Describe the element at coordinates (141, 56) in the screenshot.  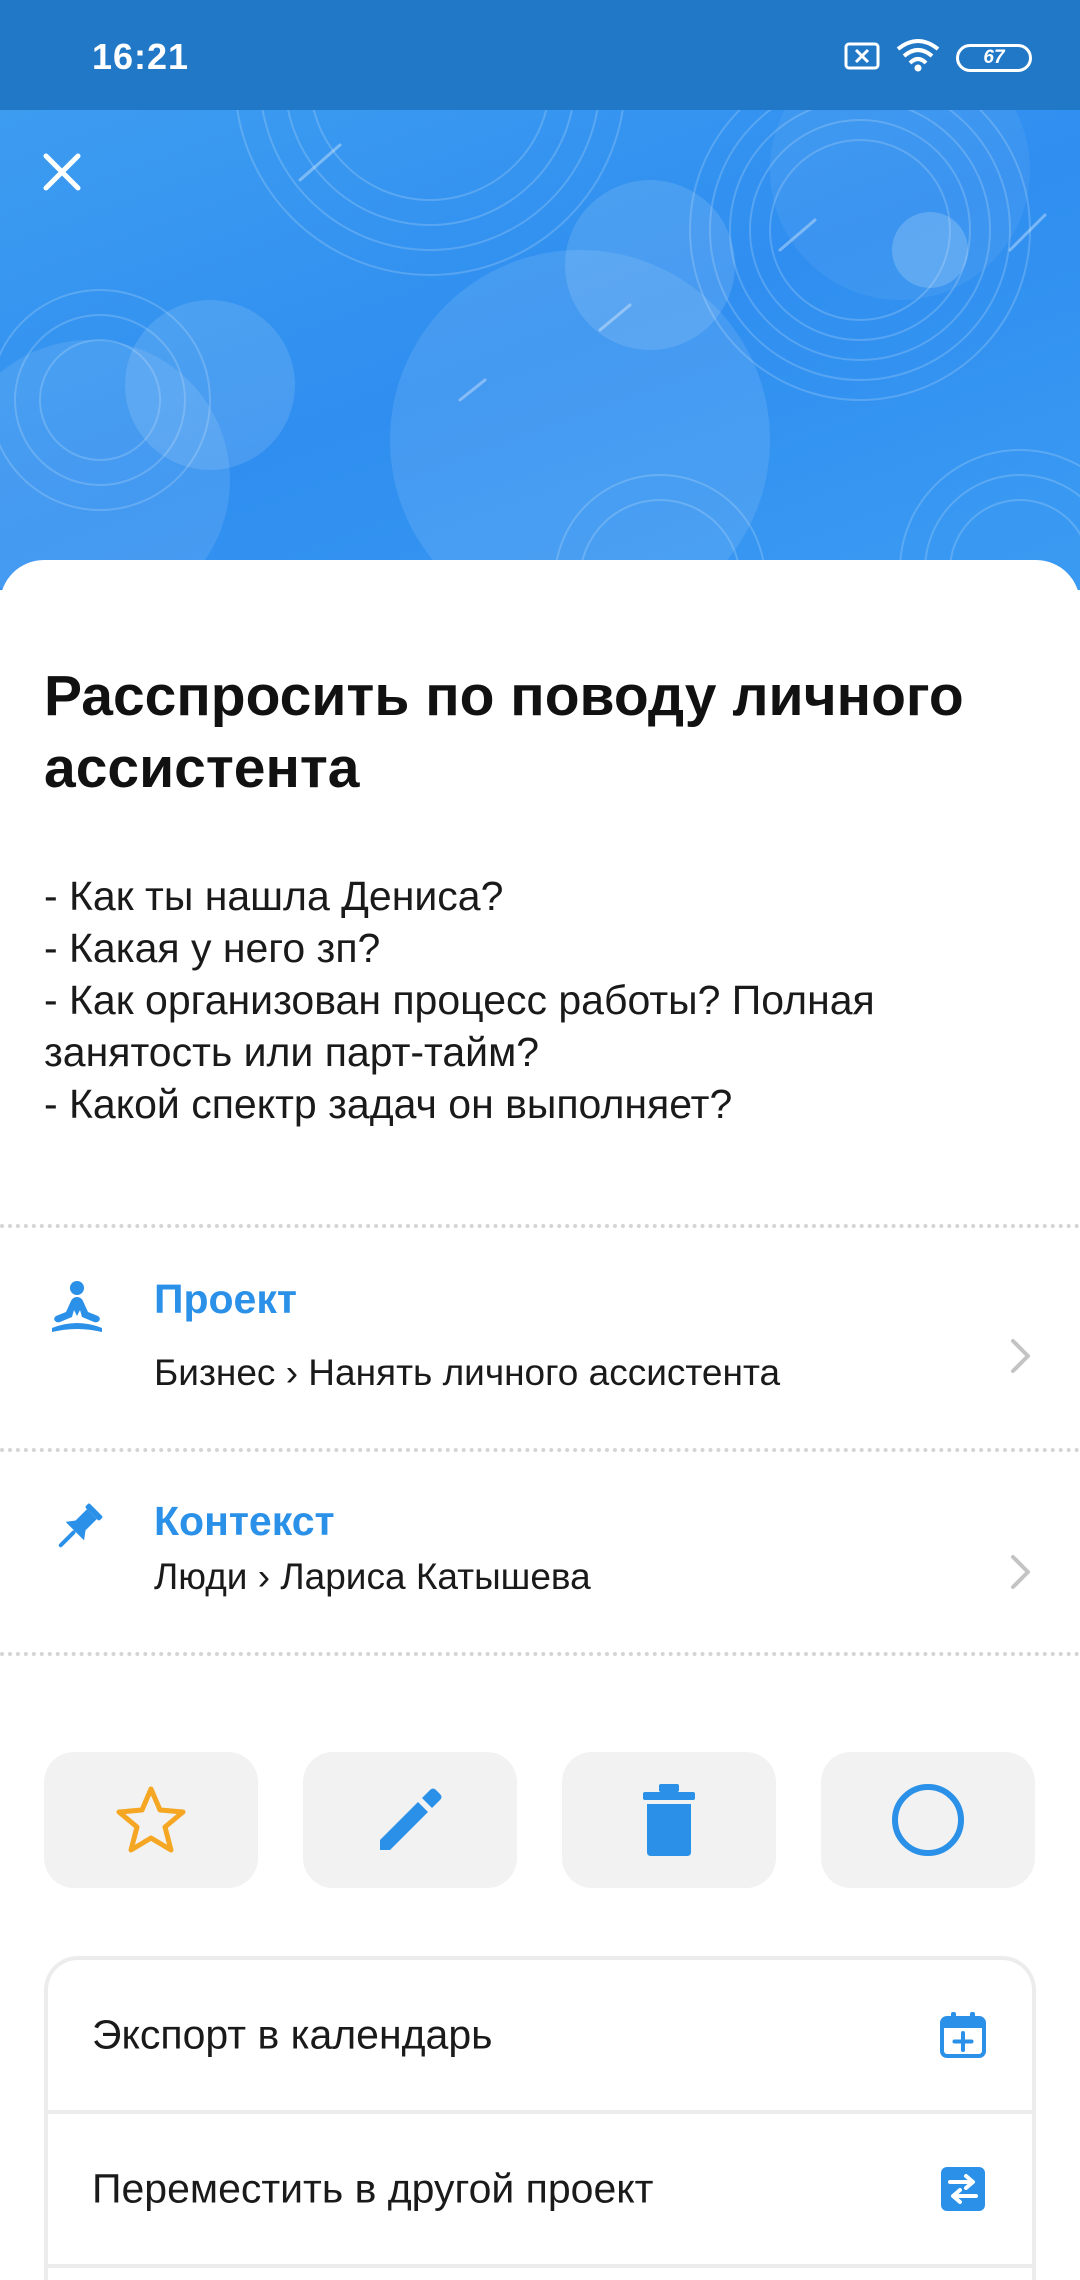
I see `status-time: 16:21` at that location.